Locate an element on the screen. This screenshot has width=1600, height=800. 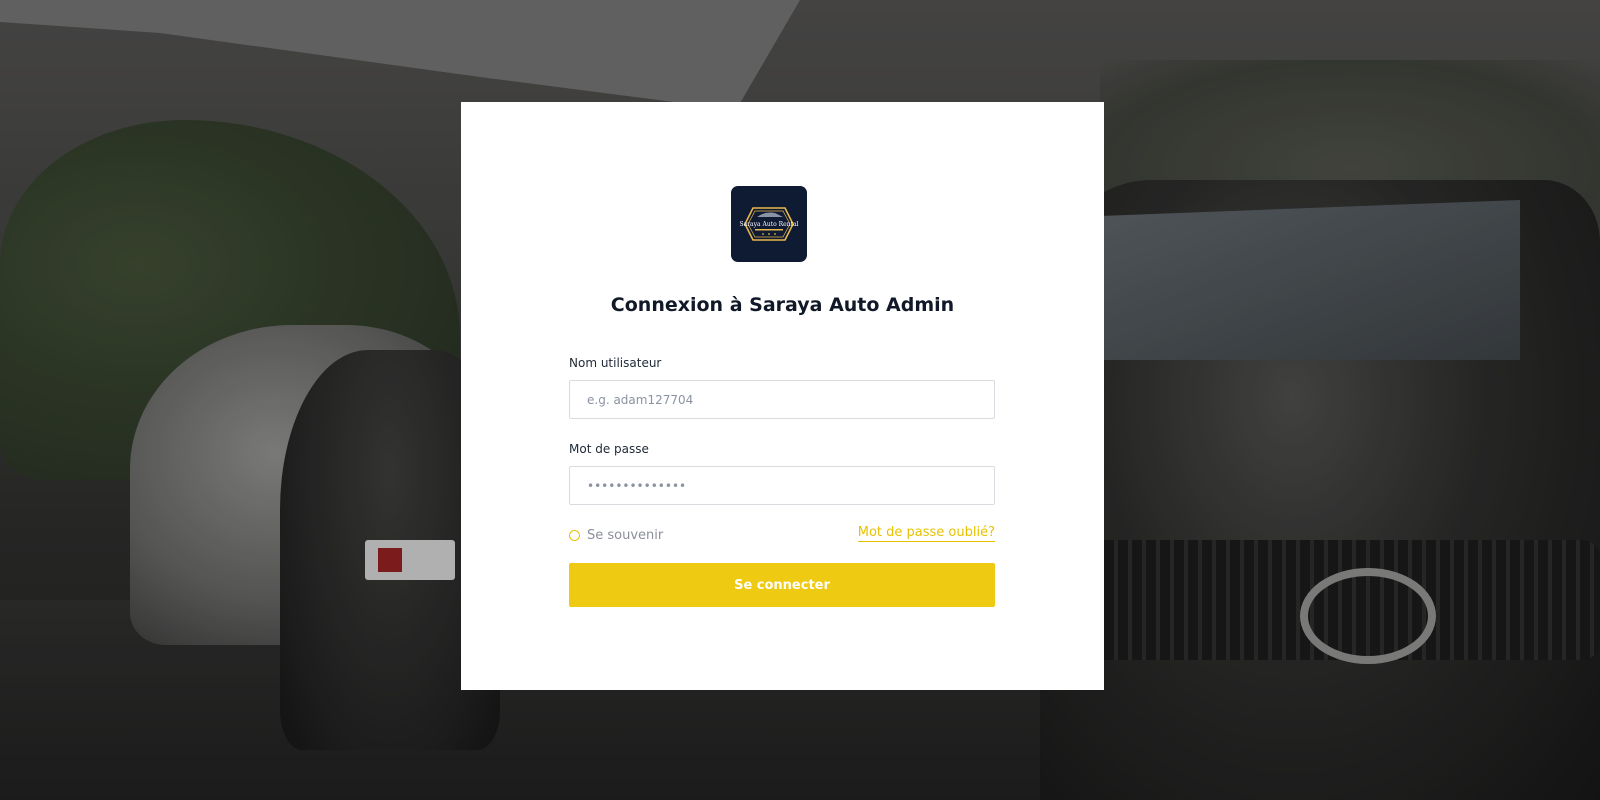
remember-me-checkbox: Se souvenir is located at coordinates (616, 535).